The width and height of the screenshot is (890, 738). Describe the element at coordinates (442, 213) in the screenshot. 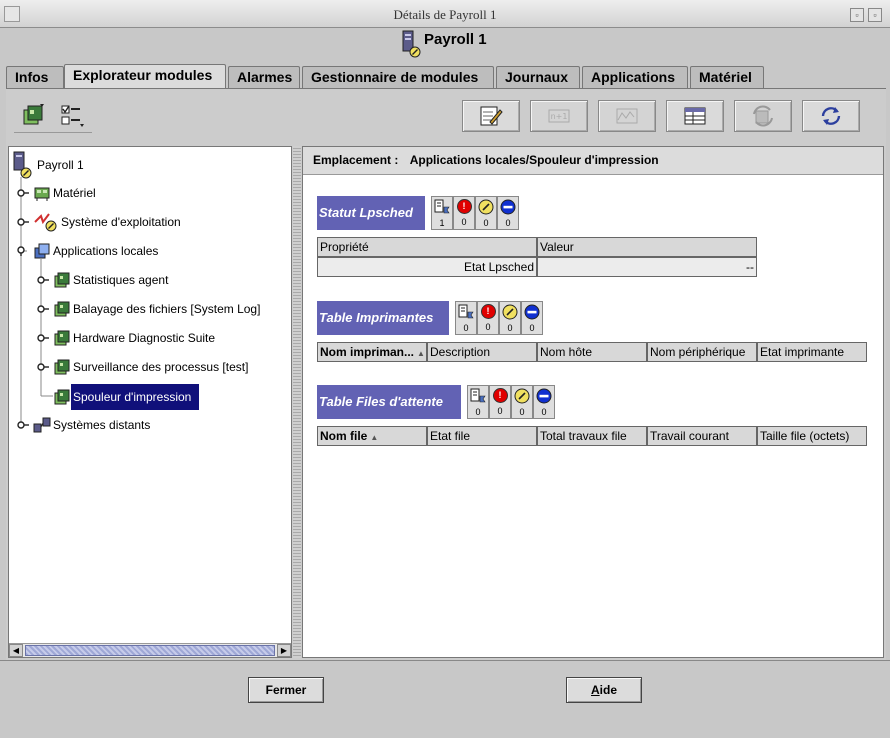

I see `status-total: 1` at that location.